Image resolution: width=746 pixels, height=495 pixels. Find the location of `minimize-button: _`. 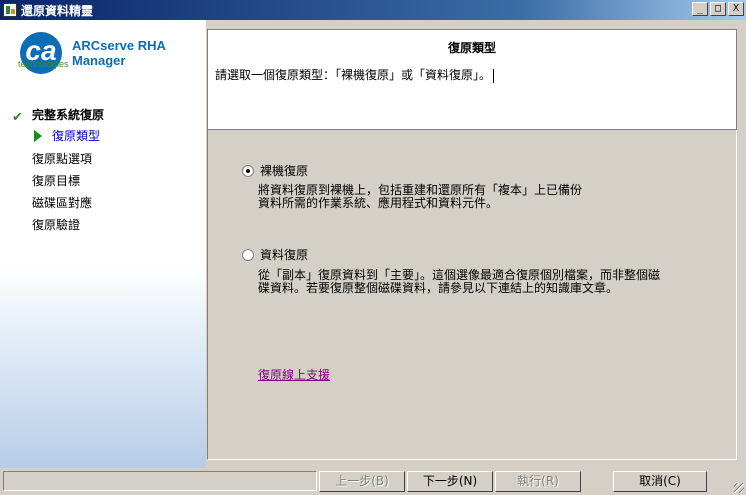

minimize-button: _ is located at coordinates (700, 9).